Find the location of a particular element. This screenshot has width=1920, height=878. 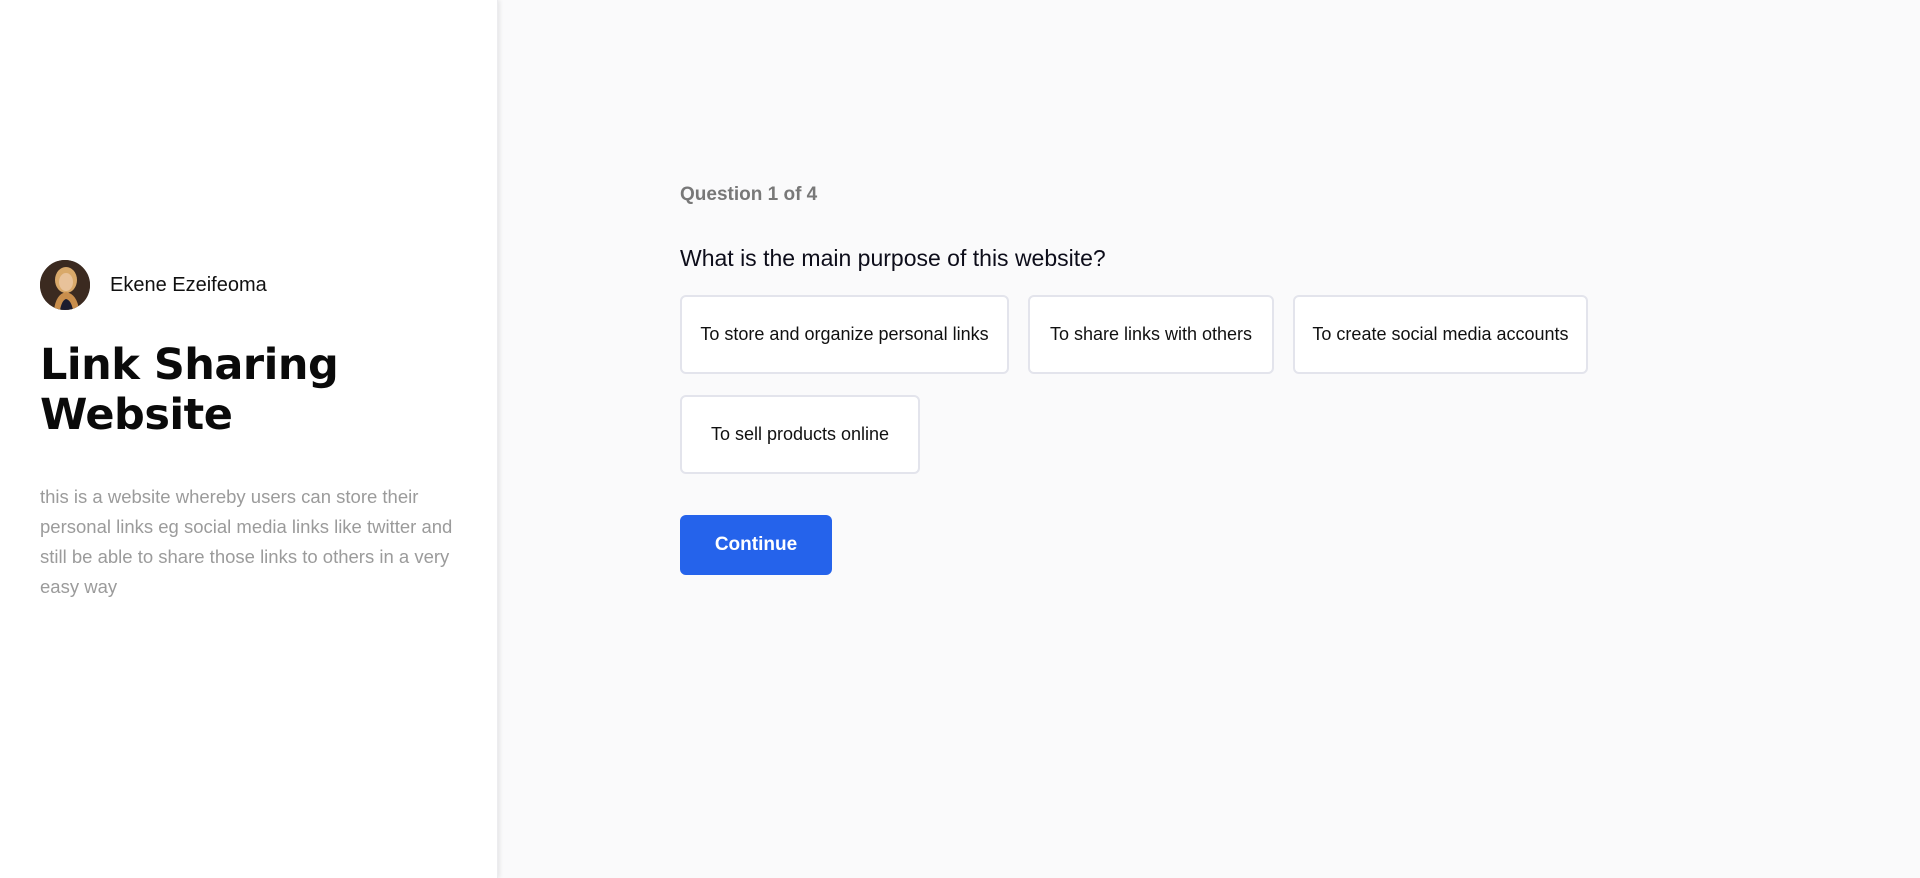

author-name: Ekene Ezeifeoma is located at coordinates (188, 284).